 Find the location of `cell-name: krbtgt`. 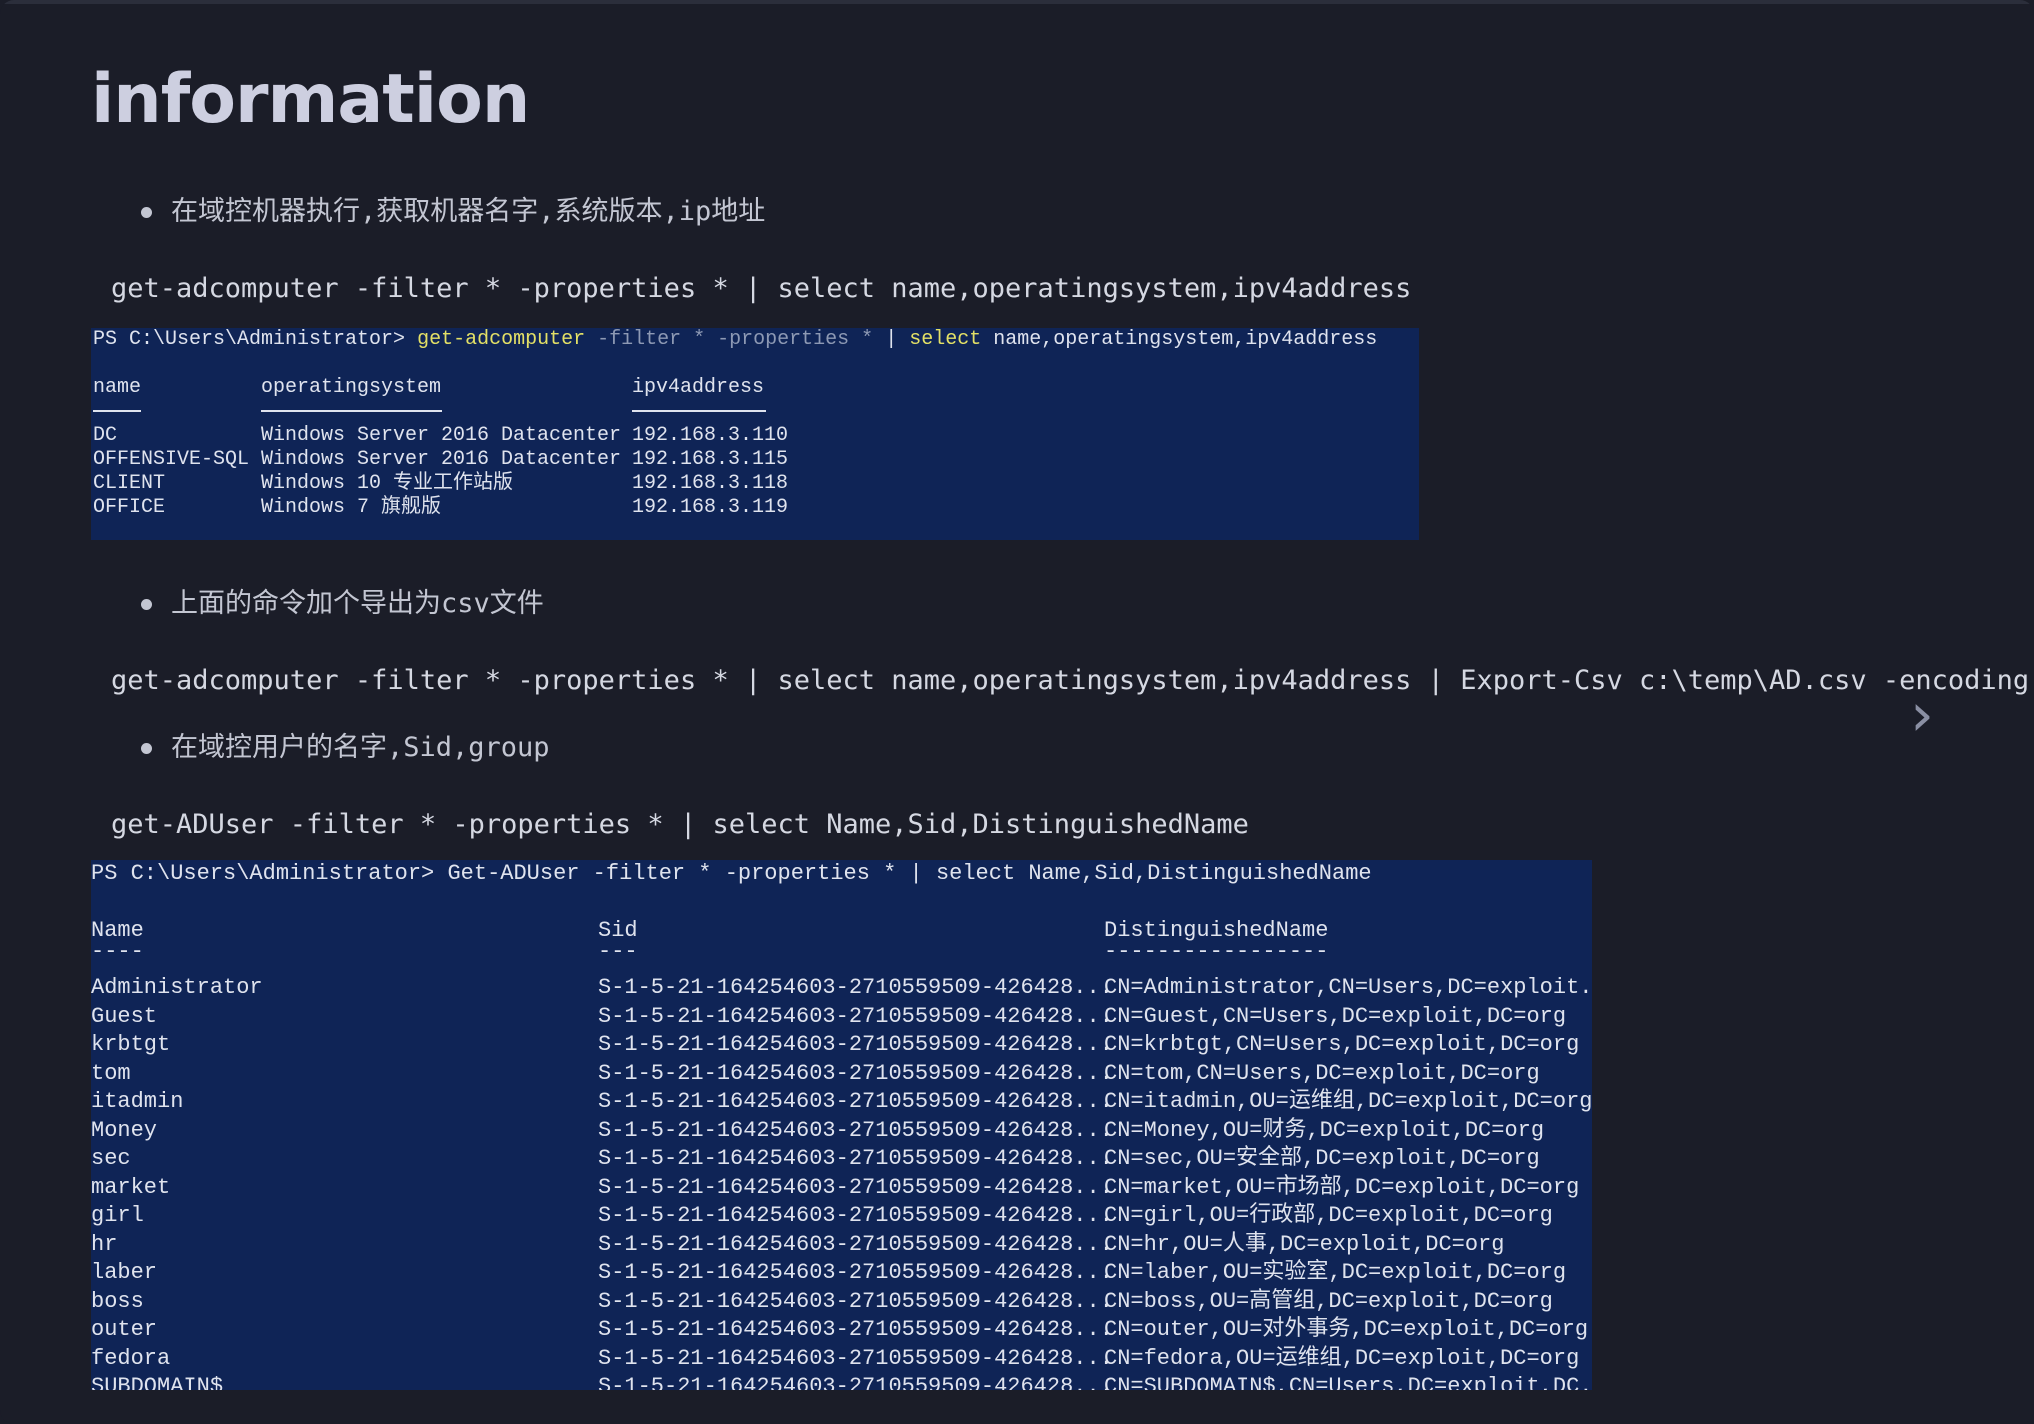

cell-name: krbtgt is located at coordinates (131, 1044).